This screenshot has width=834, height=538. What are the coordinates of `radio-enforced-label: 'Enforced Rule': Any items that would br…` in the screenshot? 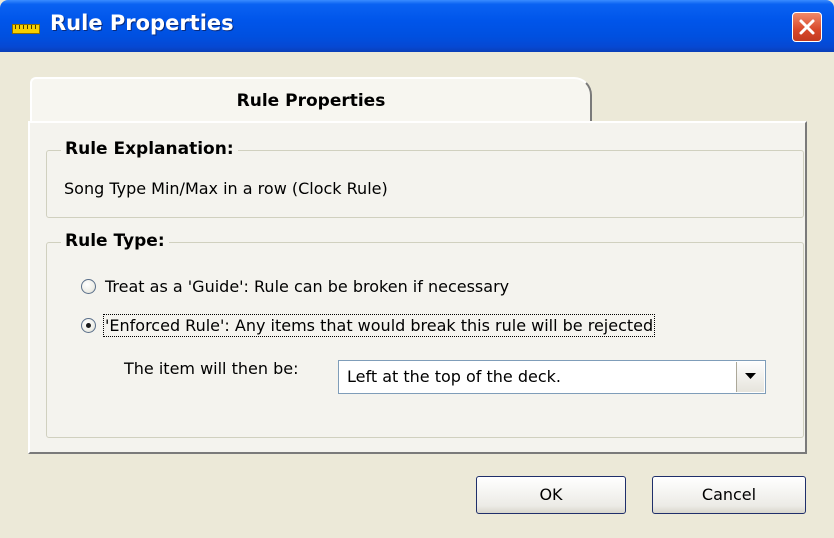 It's located at (379, 325).